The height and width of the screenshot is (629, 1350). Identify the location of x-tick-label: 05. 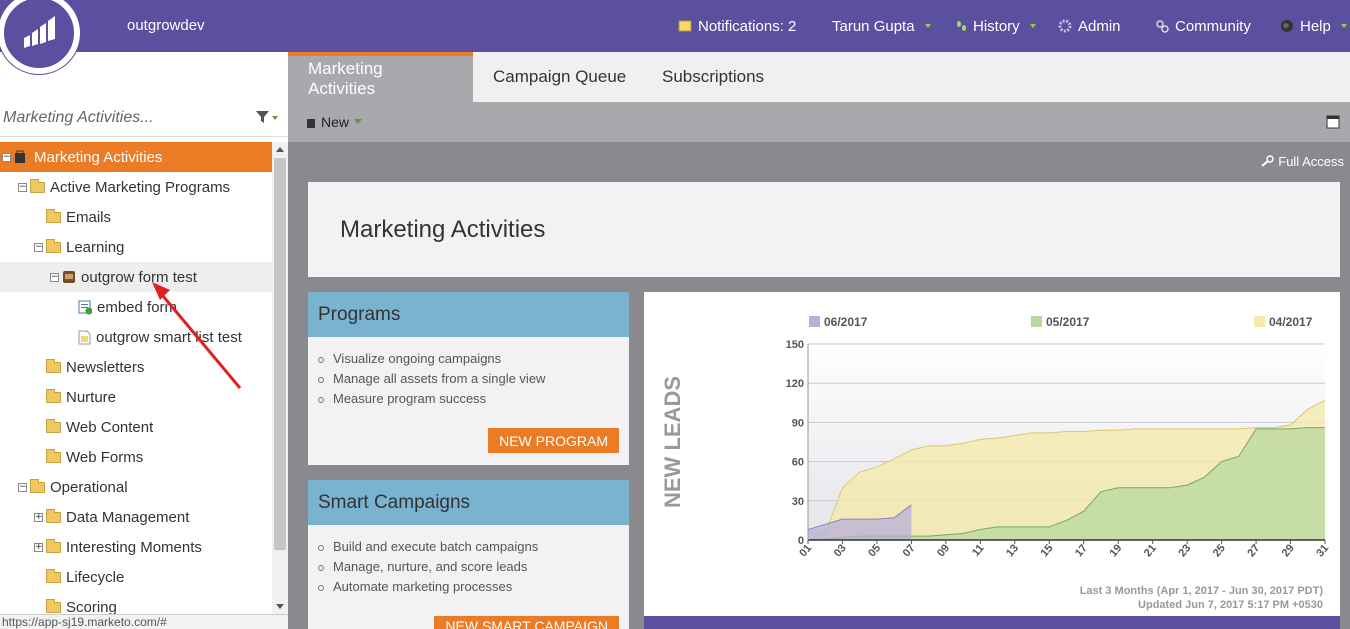
(874, 550).